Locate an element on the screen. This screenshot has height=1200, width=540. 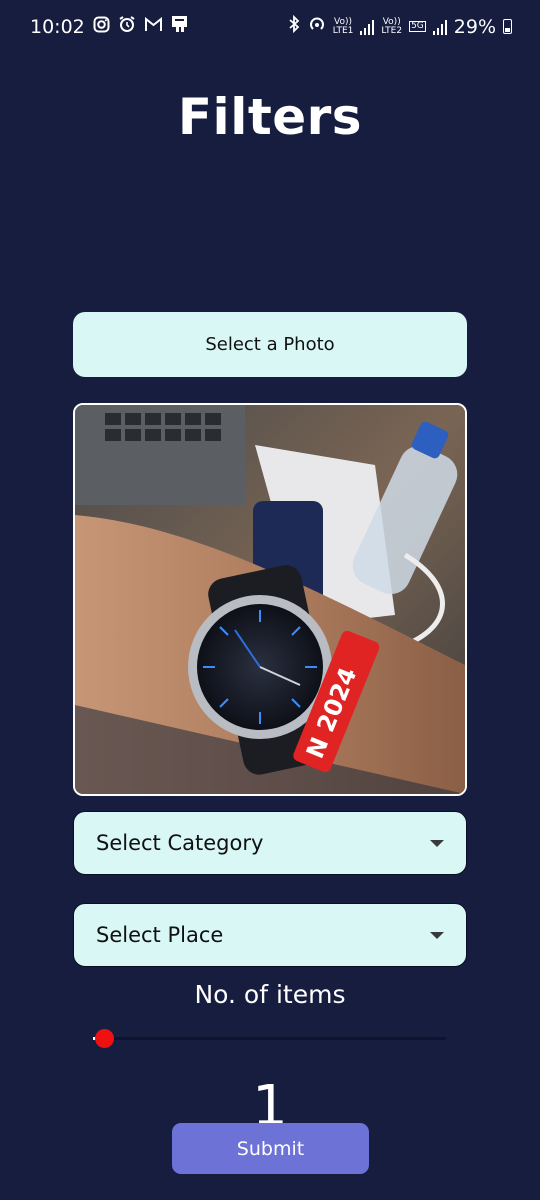
place-dropdown: Select Place is located at coordinates (270, 935).